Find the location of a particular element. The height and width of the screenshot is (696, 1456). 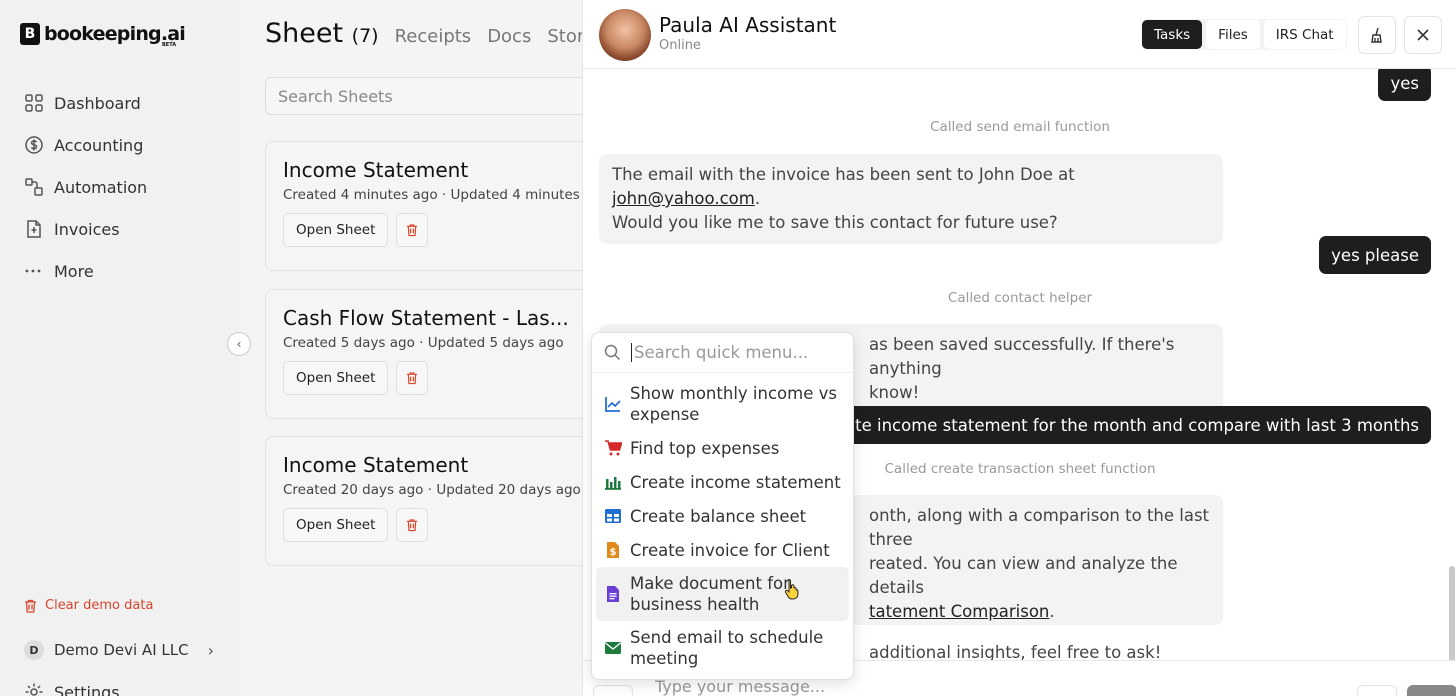

close-chat-button is located at coordinates (1423, 35).